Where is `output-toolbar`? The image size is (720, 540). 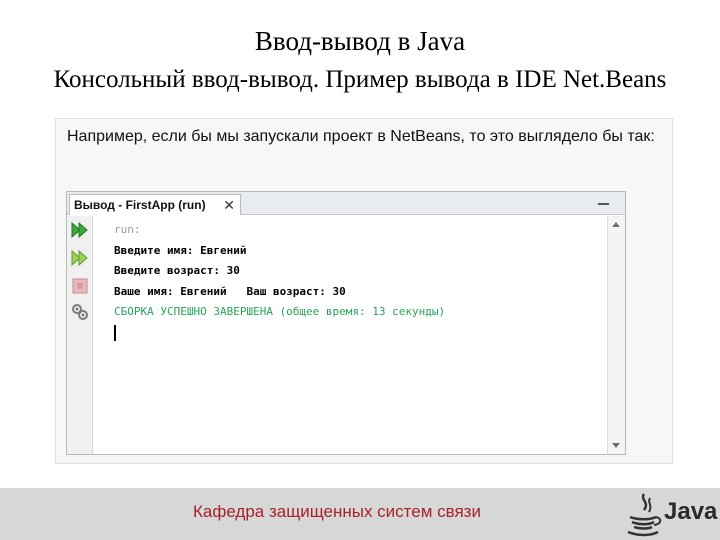 output-toolbar is located at coordinates (80, 335).